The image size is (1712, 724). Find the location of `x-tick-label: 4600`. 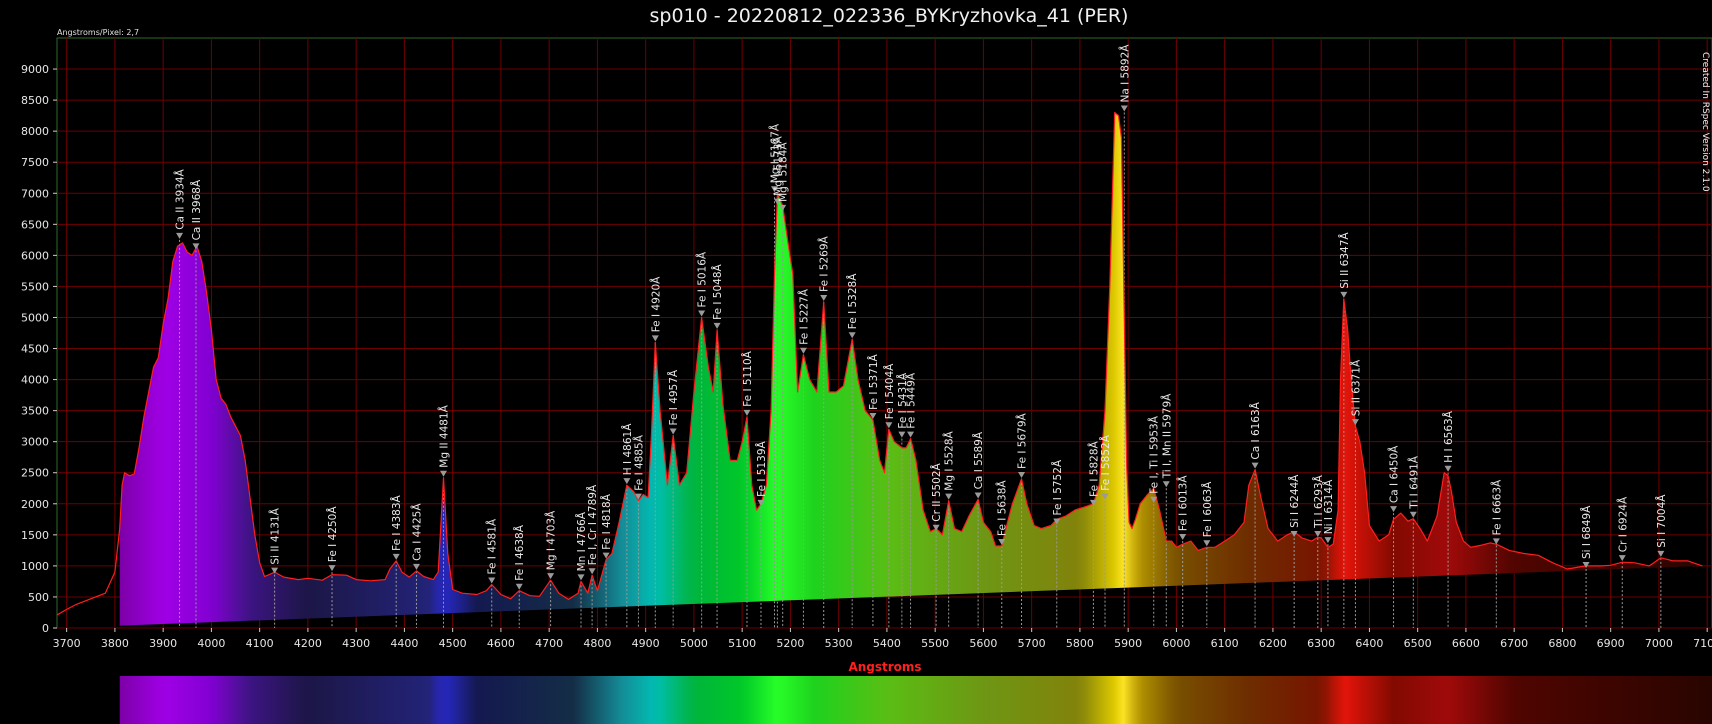

x-tick-label: 4600 is located at coordinates (501, 643).